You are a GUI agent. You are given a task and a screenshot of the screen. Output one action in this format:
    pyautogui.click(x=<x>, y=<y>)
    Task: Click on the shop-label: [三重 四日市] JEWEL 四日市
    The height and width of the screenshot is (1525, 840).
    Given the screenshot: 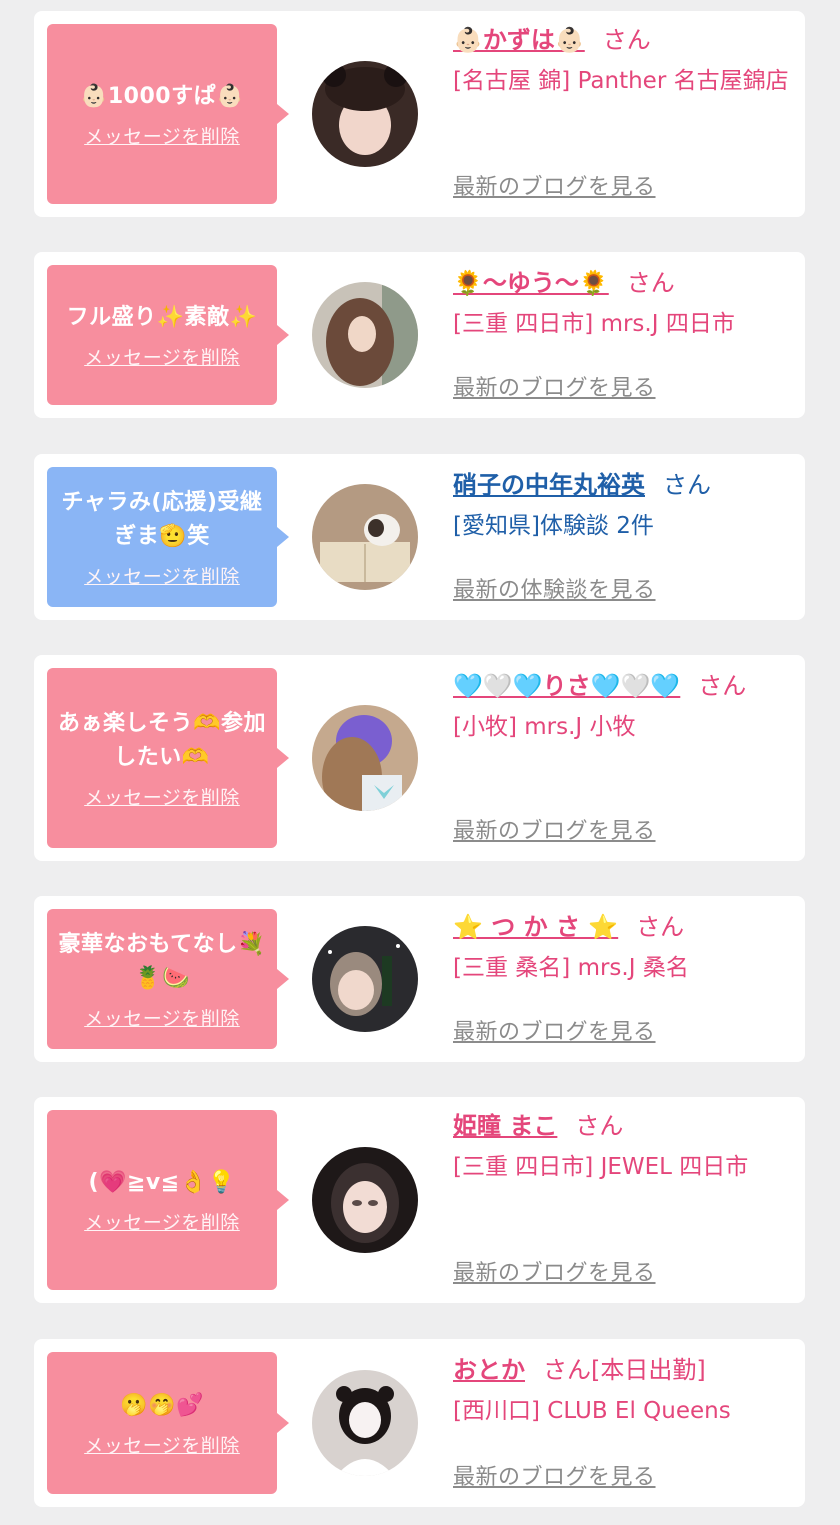 What is the action you would take?
    pyautogui.click(x=601, y=1167)
    